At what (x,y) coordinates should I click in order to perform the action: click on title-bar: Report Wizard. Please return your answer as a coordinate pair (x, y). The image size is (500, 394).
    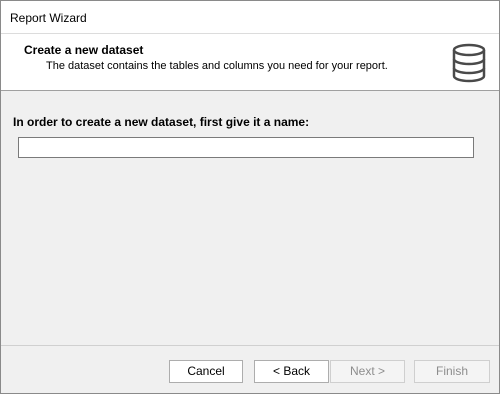
    Looking at the image, I should click on (250, 17).